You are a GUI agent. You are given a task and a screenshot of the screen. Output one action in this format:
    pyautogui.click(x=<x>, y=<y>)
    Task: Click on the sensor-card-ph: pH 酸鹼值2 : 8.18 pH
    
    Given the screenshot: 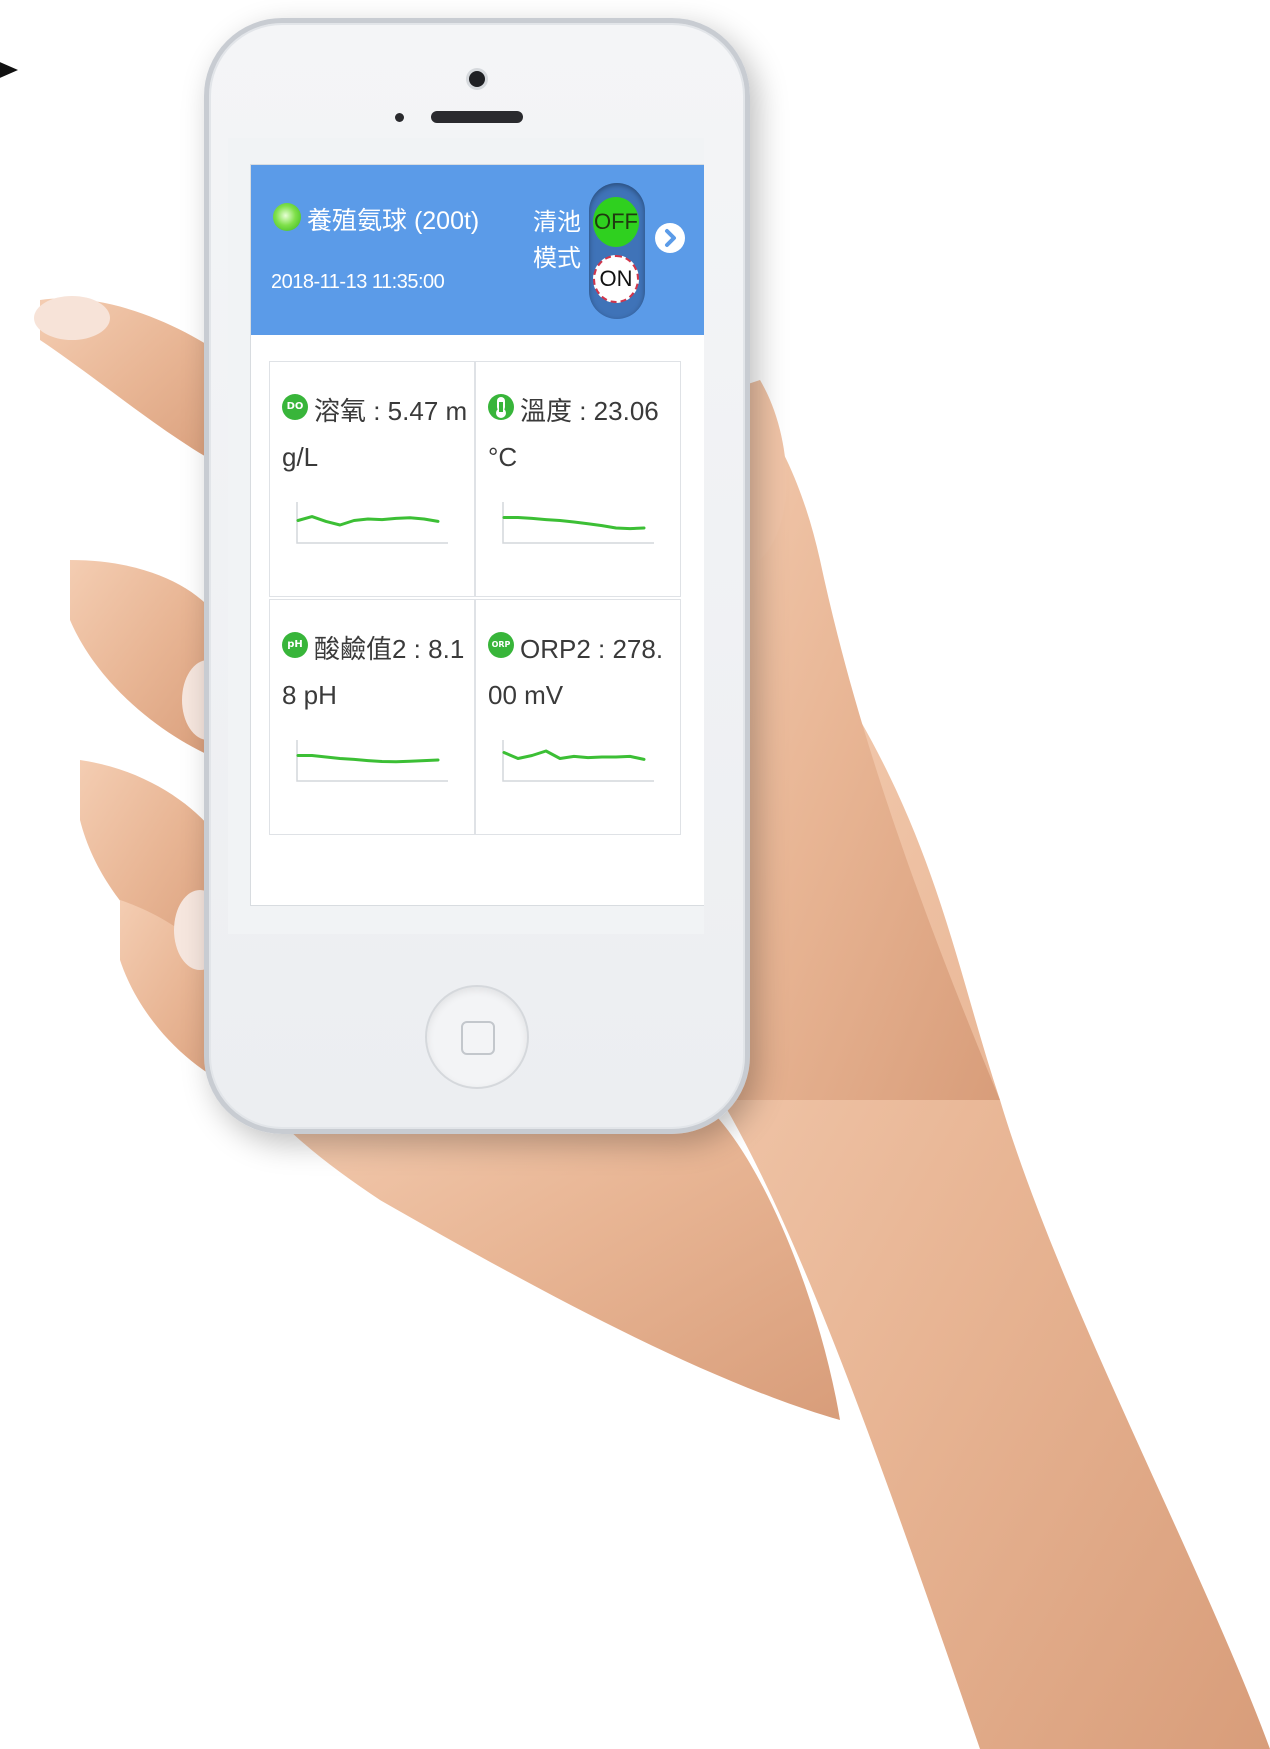 What is the action you would take?
    pyautogui.click(x=372, y=717)
    